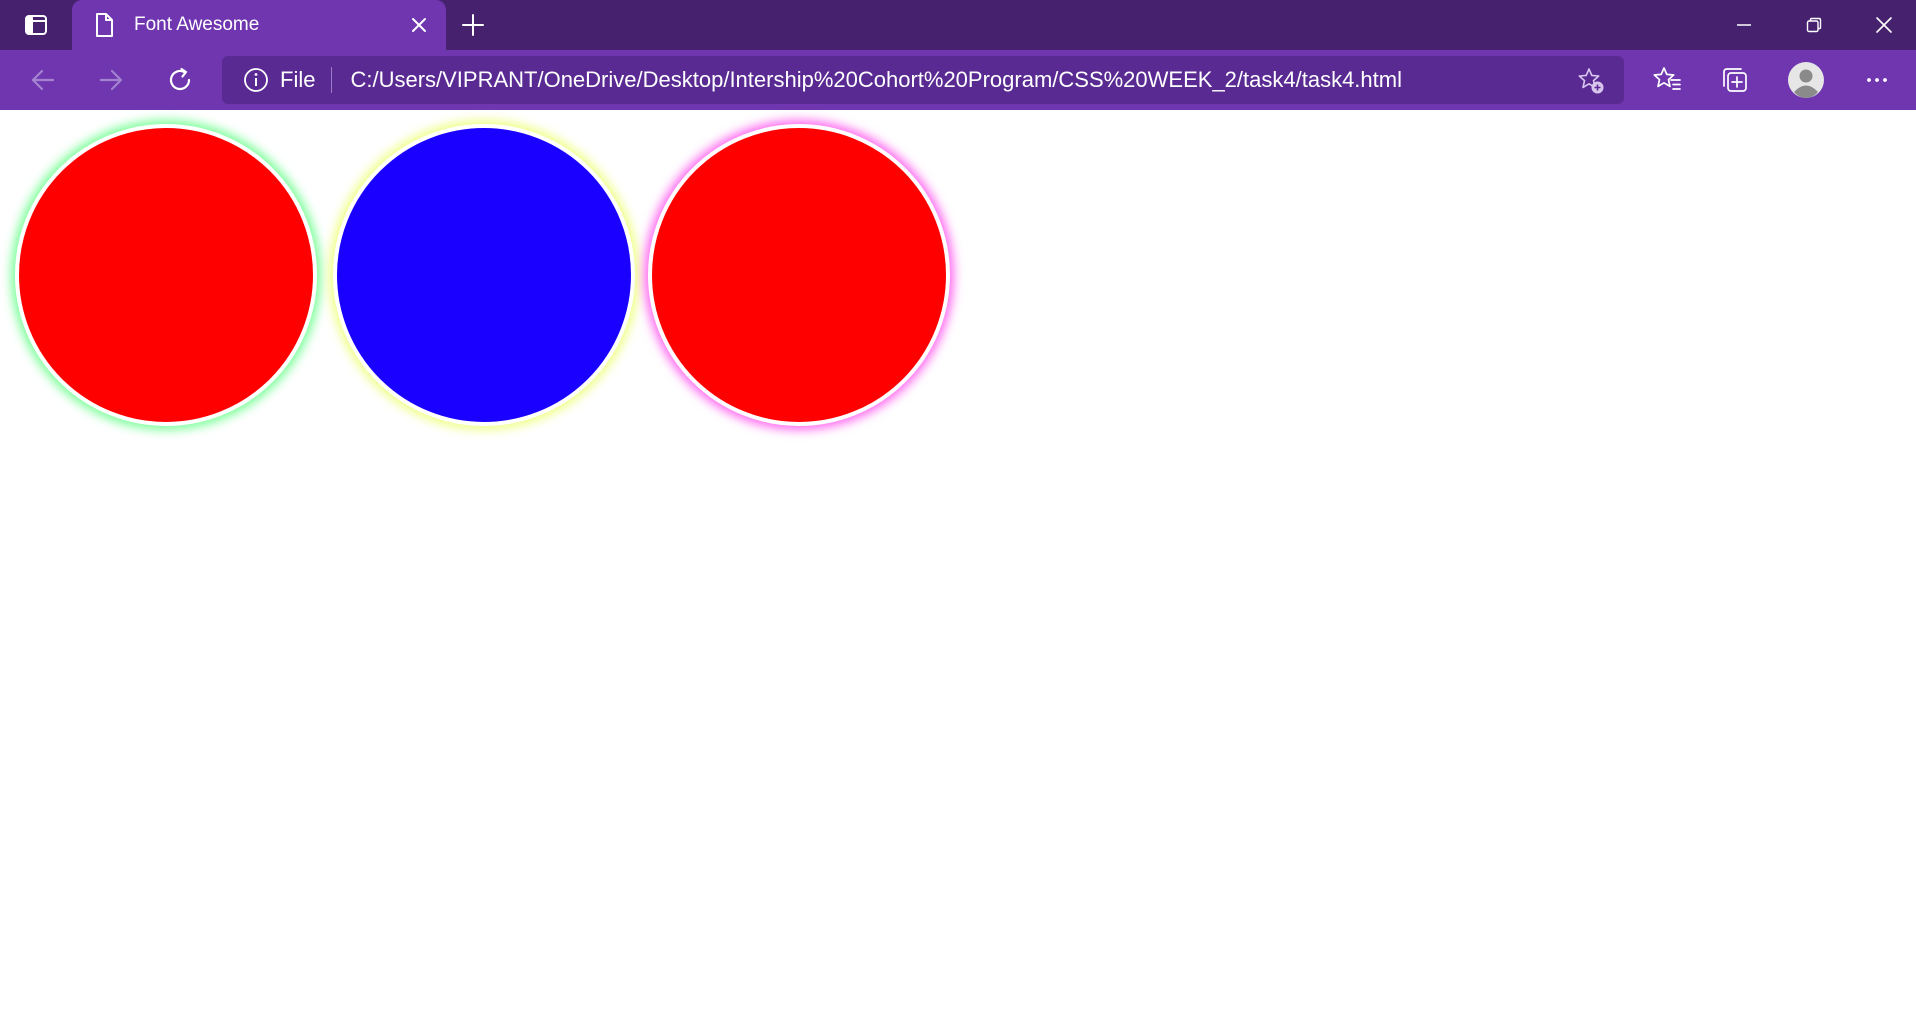  Describe the element at coordinates (332, 80) in the screenshot. I see `address-separator` at that location.